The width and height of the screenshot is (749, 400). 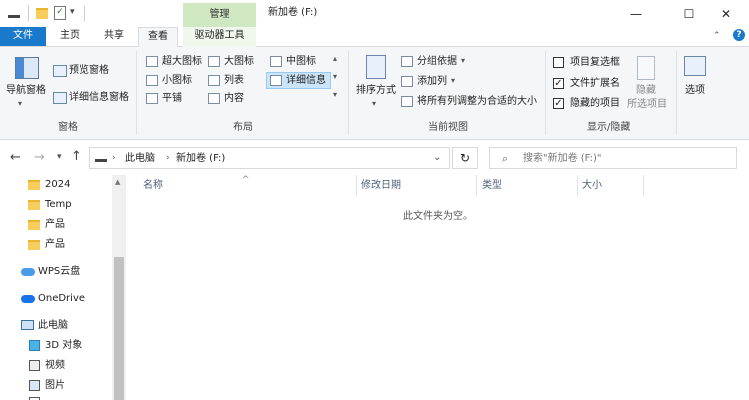 I want to click on layout-extra-large-icons: 超大图标, so click(x=182, y=62).